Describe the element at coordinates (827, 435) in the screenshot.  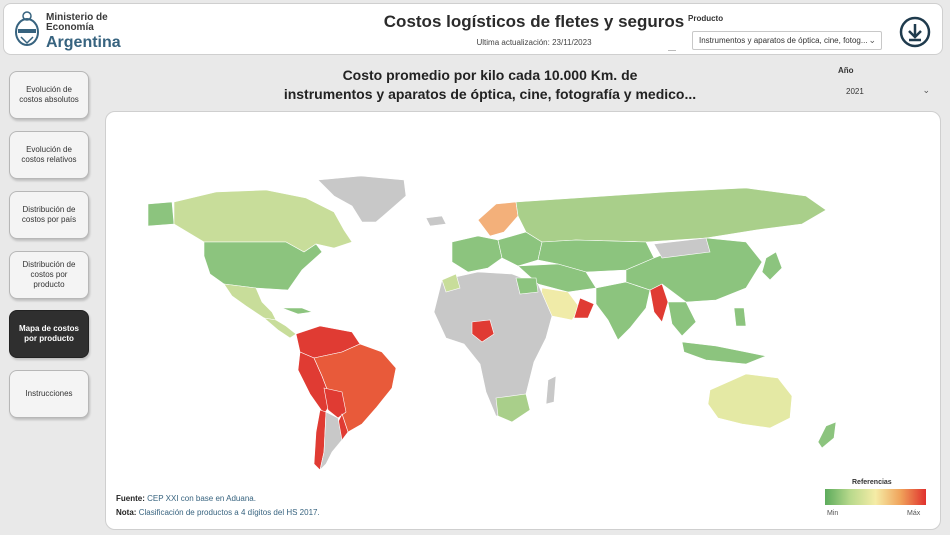
I see `country-new-zealand` at that location.